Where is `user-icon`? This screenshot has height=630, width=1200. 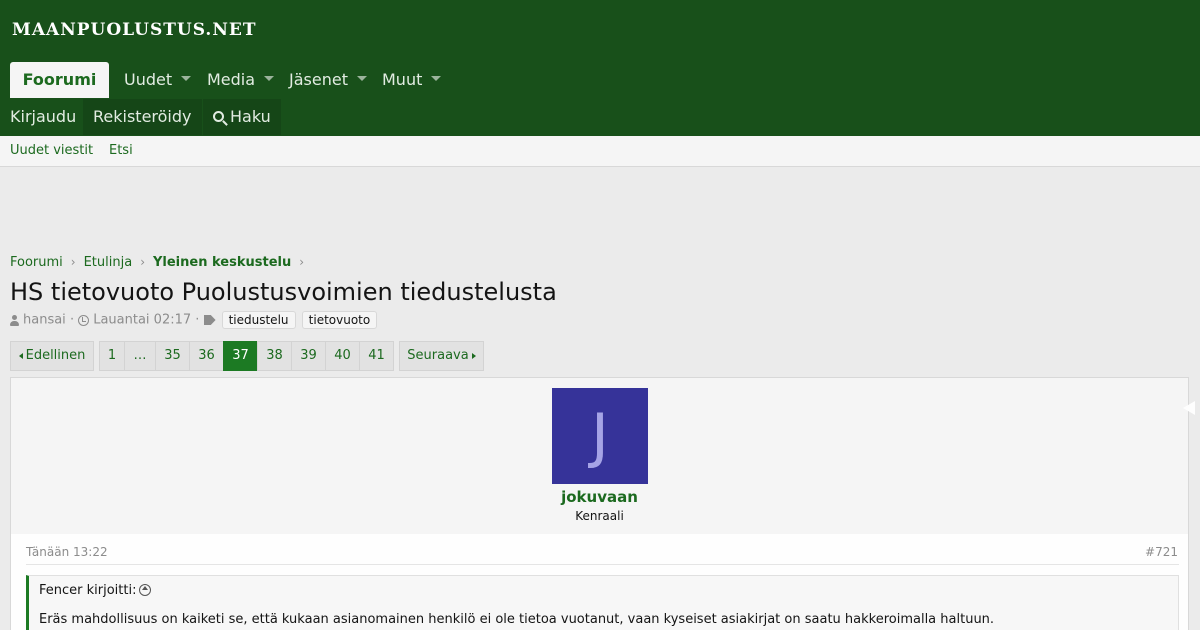 user-icon is located at coordinates (14, 320).